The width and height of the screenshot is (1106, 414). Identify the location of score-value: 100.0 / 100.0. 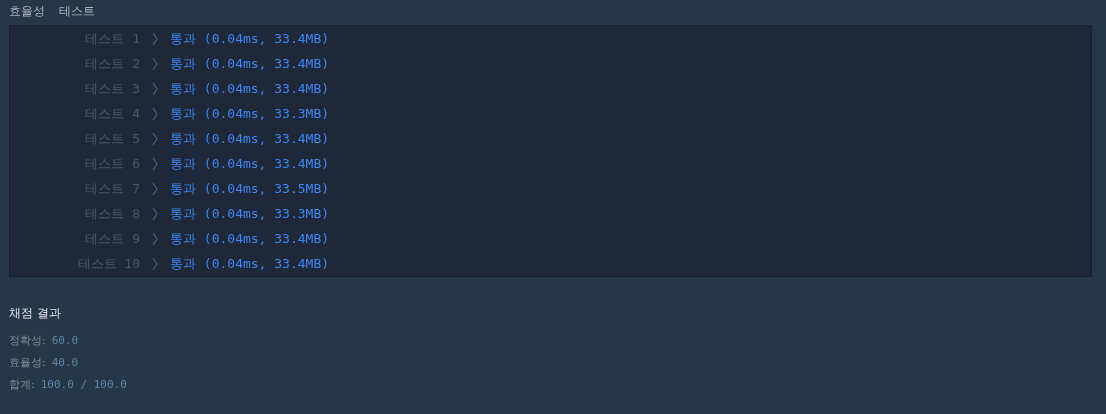
(83, 384).